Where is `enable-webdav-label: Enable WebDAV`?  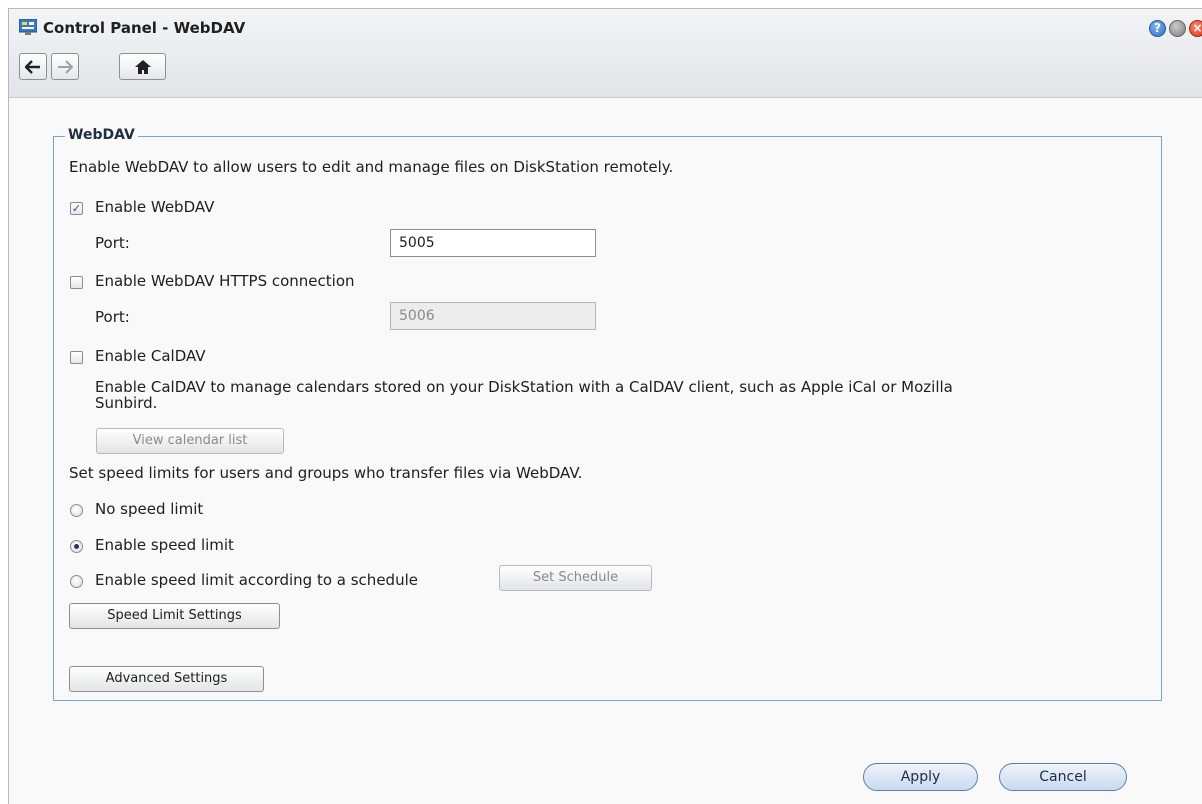
enable-webdav-label: Enable WebDAV is located at coordinates (154, 207).